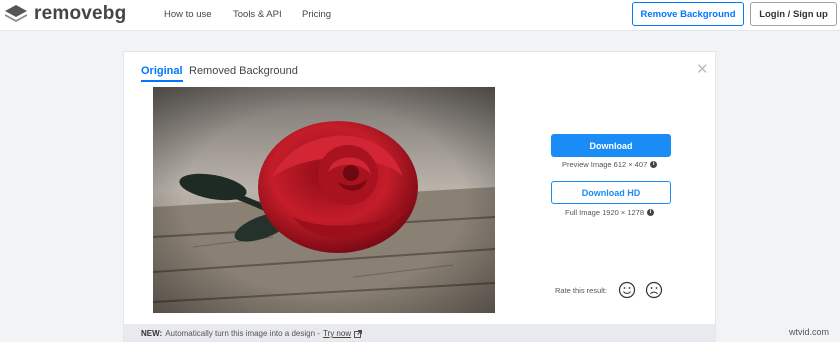 This screenshot has width=840, height=342. What do you see at coordinates (809, 332) in the screenshot?
I see `watermark: wtvid.com` at bounding box center [809, 332].